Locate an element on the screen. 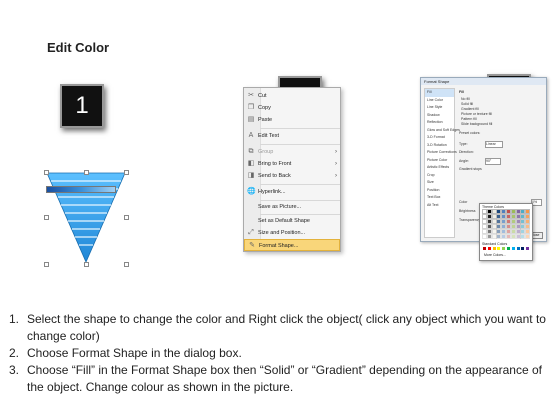  radio-gradient-fill: Gradient fill is located at coordinates (470, 109).